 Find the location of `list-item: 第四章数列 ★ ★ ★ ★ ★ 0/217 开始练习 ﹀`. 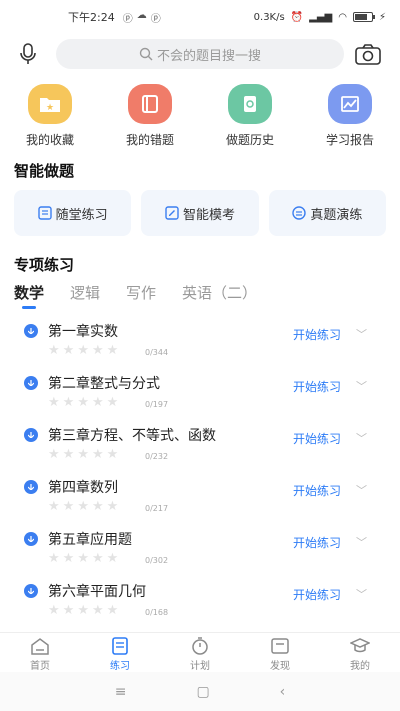

list-item: 第四章数列 ★ ★ ★ ★ ★ 0/217 开始练习 ﹀ is located at coordinates (200, 494).